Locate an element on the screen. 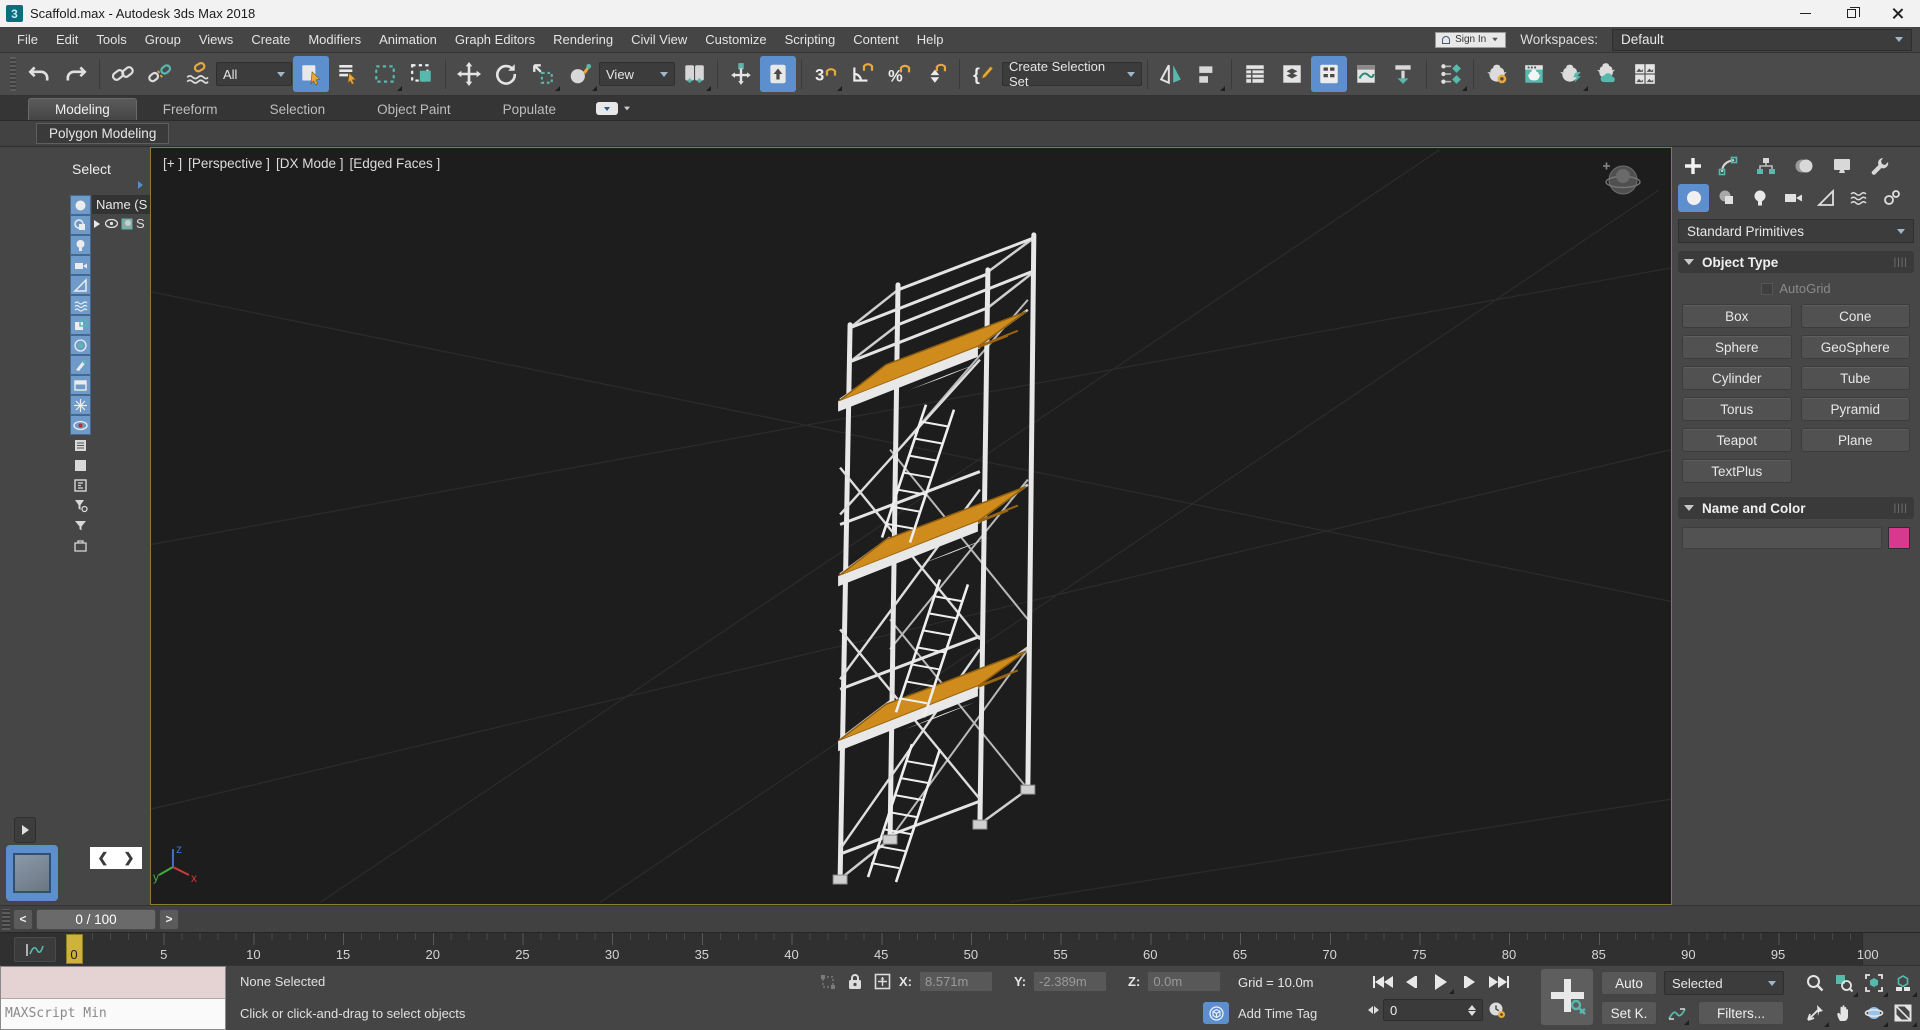 This screenshot has height=1030, width=1920. display-groups-toggle is located at coordinates (80, 325).